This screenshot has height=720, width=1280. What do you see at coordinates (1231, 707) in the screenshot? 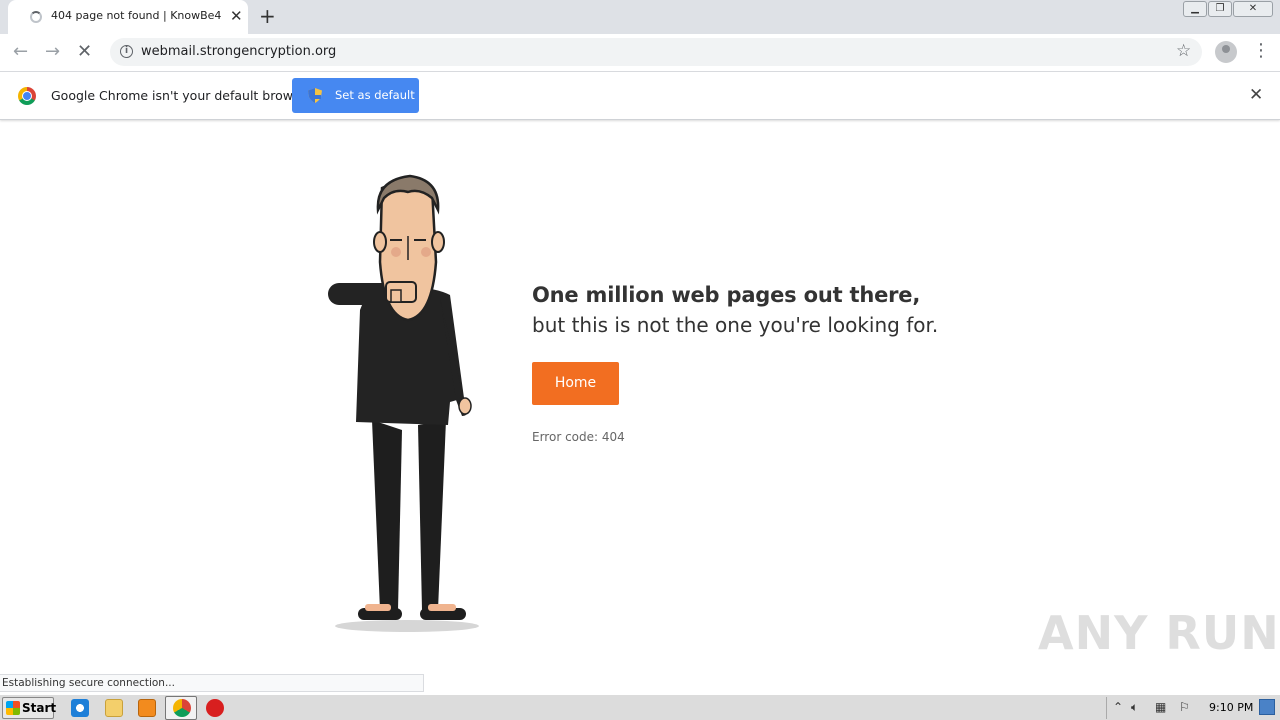
I see `clock: 9:10 PM` at bounding box center [1231, 707].